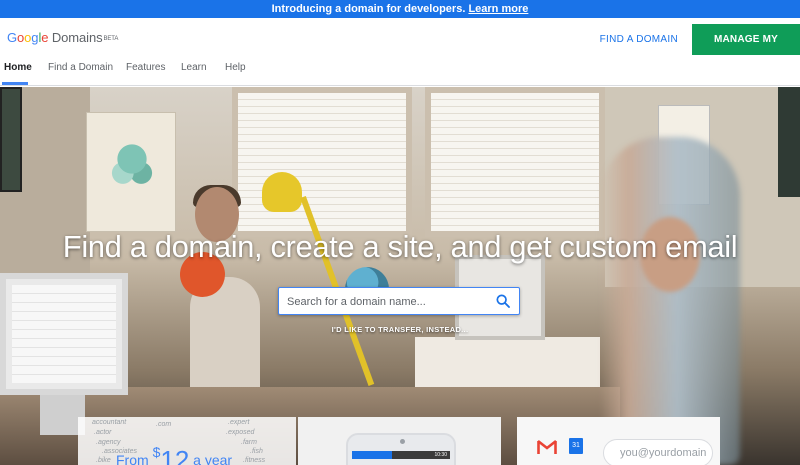 Image resolution: width=800 pixels, height=465 pixels. Describe the element at coordinates (401, 455) in the screenshot. I see `phone-status-bar: 10:30` at that location.